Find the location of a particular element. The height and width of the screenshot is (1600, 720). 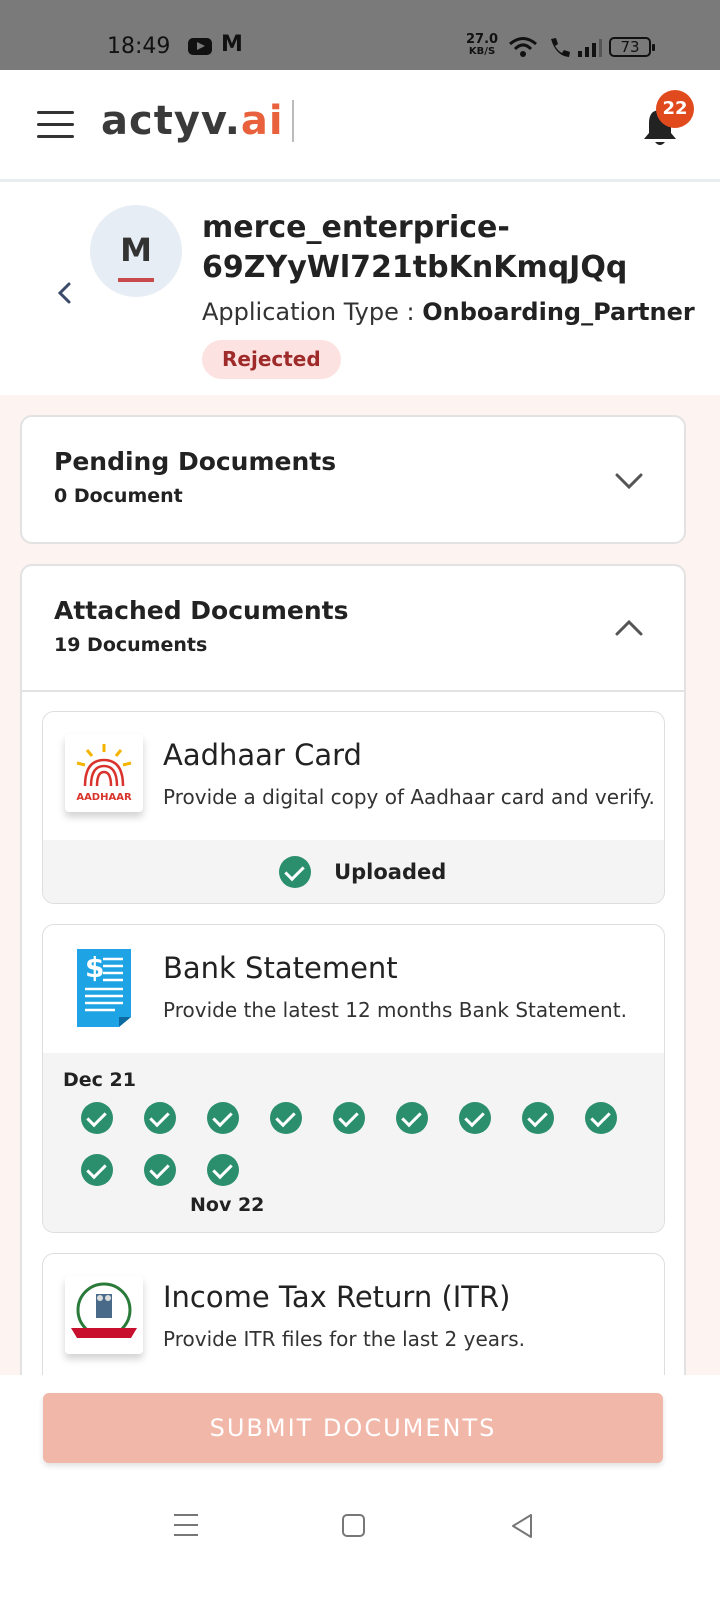

document-status-footer: Uploaded is located at coordinates (353, 871).